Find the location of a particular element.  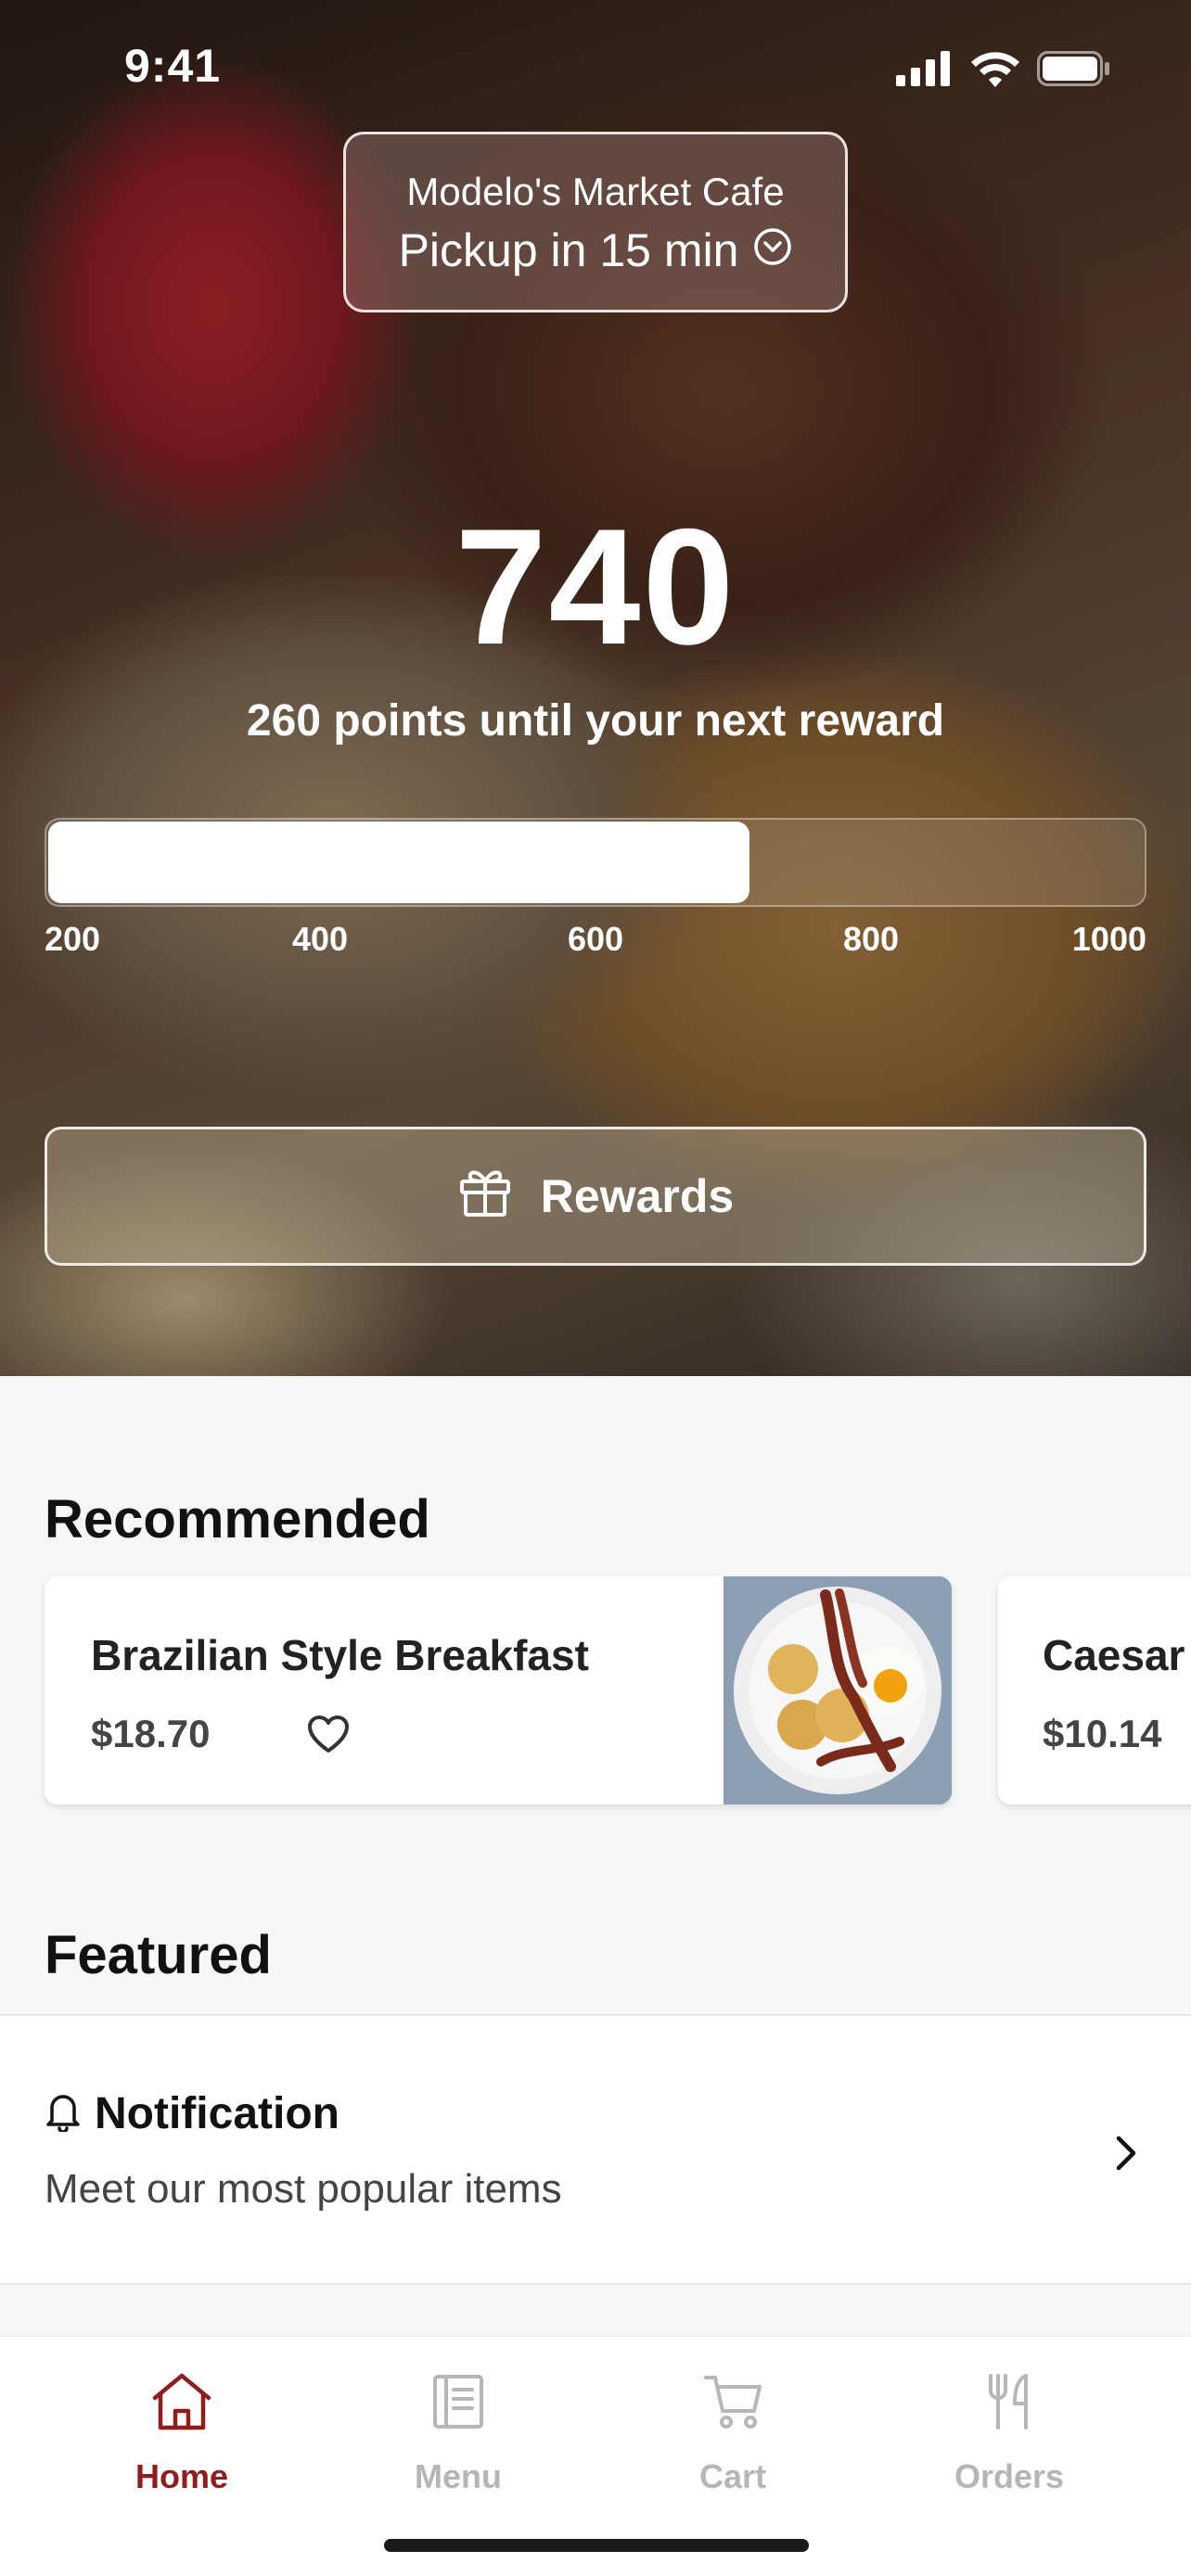

progress-tick-label: 600 is located at coordinates (595, 939).